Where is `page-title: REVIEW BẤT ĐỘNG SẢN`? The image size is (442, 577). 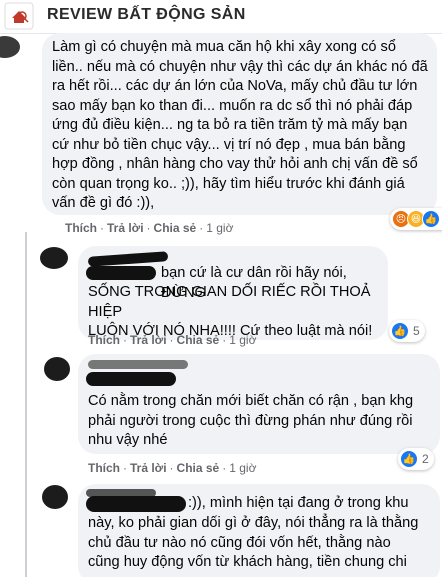
page-title: REVIEW BẤT ĐỘNG SẢN is located at coordinates (146, 14).